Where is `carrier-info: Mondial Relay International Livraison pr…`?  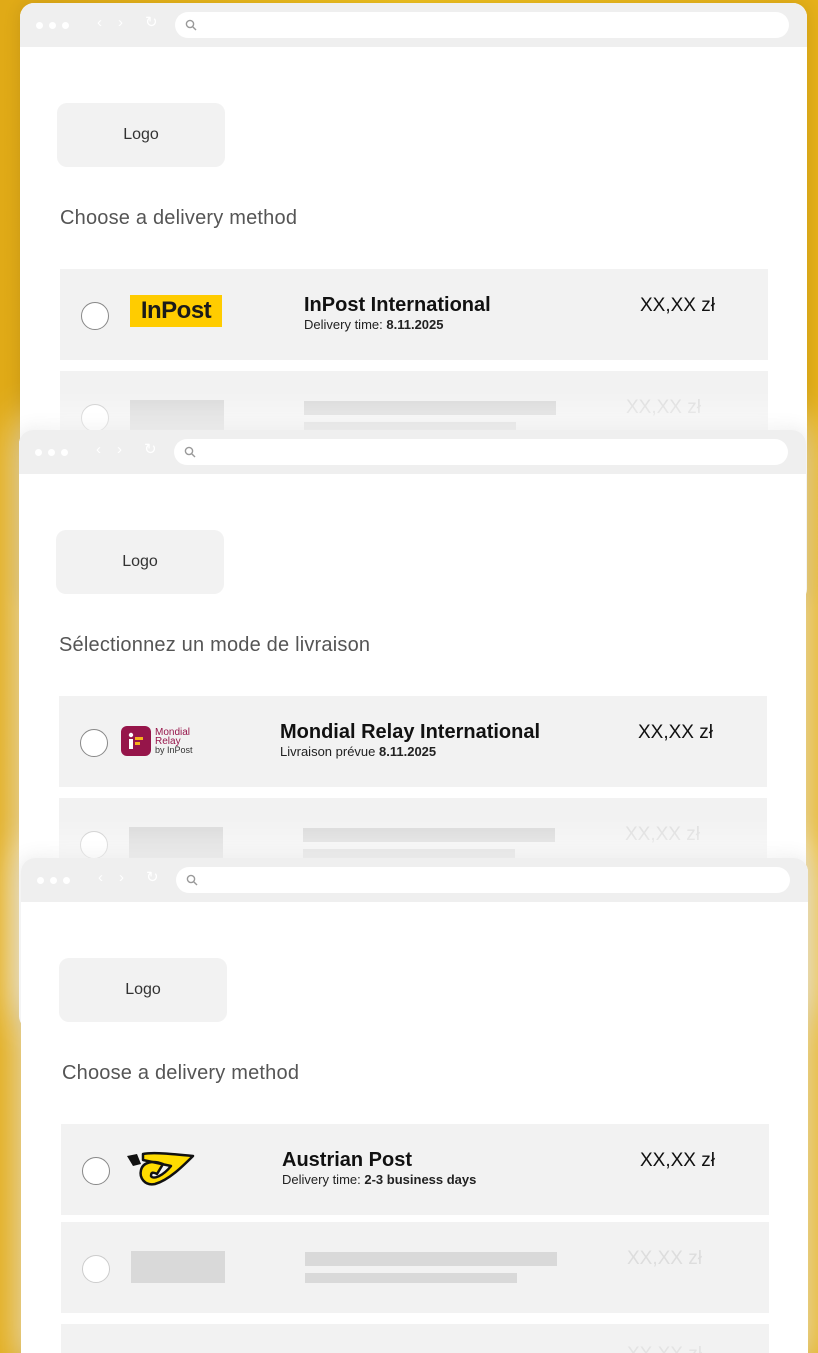 carrier-info: Mondial Relay International Livraison pr… is located at coordinates (410, 739).